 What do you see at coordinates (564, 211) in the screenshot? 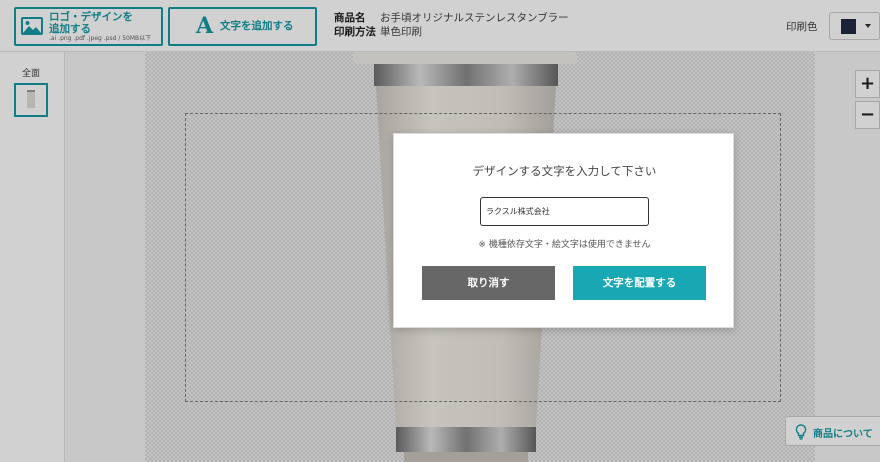
I see `design-text-input` at bounding box center [564, 211].